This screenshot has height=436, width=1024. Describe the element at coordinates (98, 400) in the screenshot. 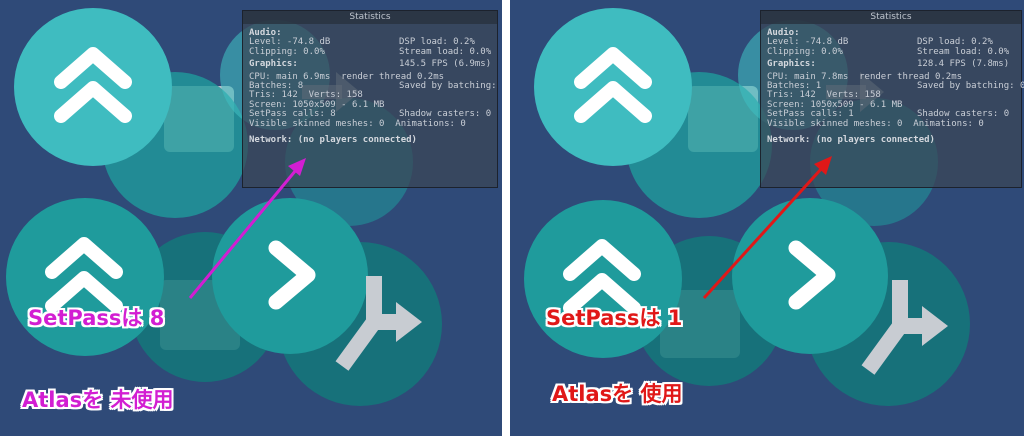

I see `atlas-caption: Atlasを 未使用` at that location.